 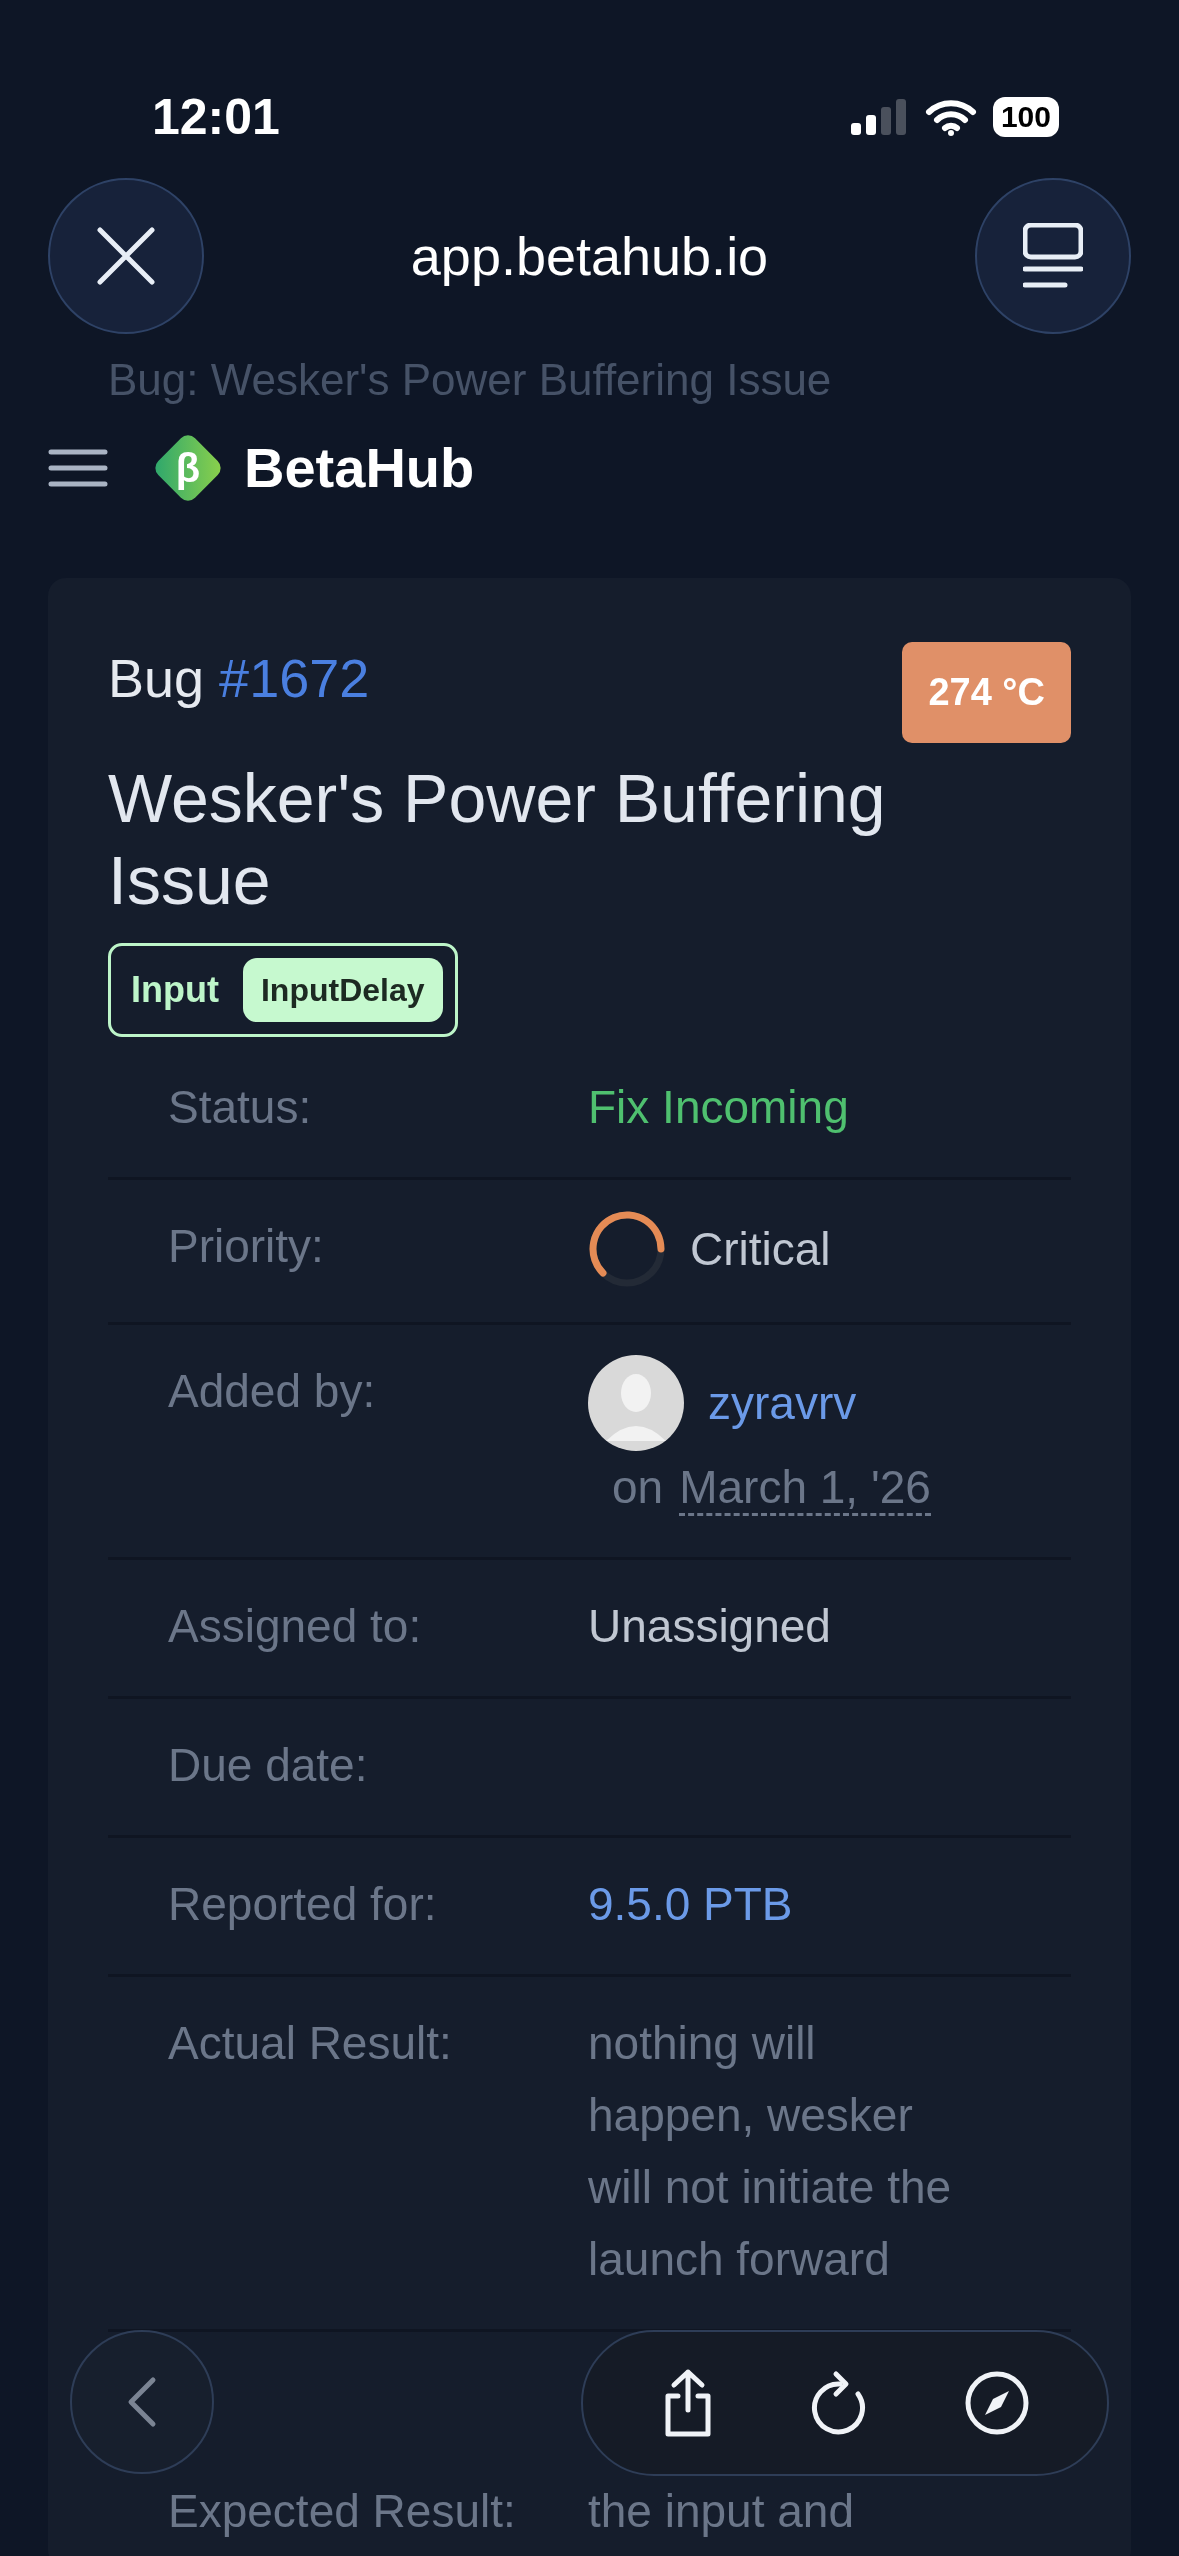 What do you see at coordinates (268, 1765) in the screenshot?
I see `field-label: Due date:` at bounding box center [268, 1765].